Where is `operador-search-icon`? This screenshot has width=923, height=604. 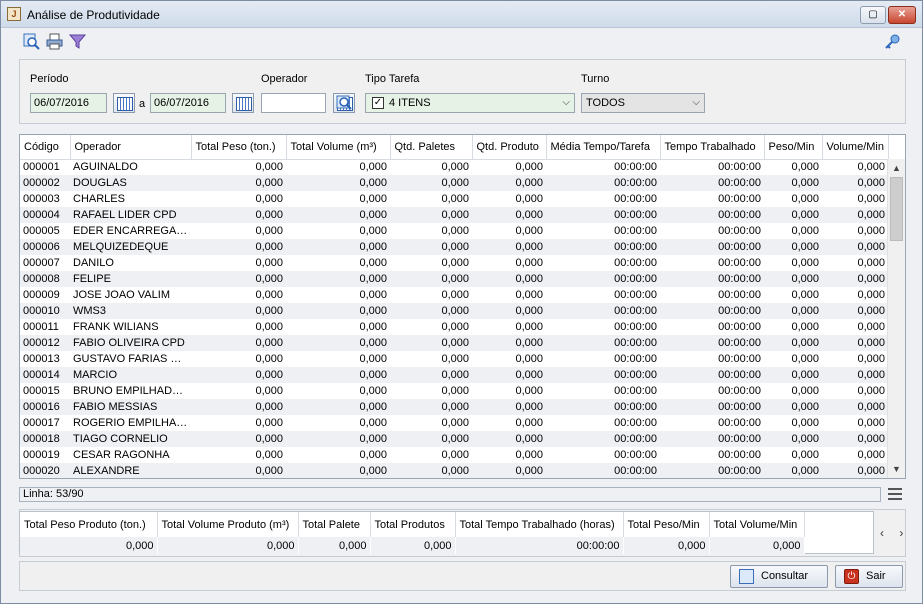 operador-search-icon is located at coordinates (344, 103).